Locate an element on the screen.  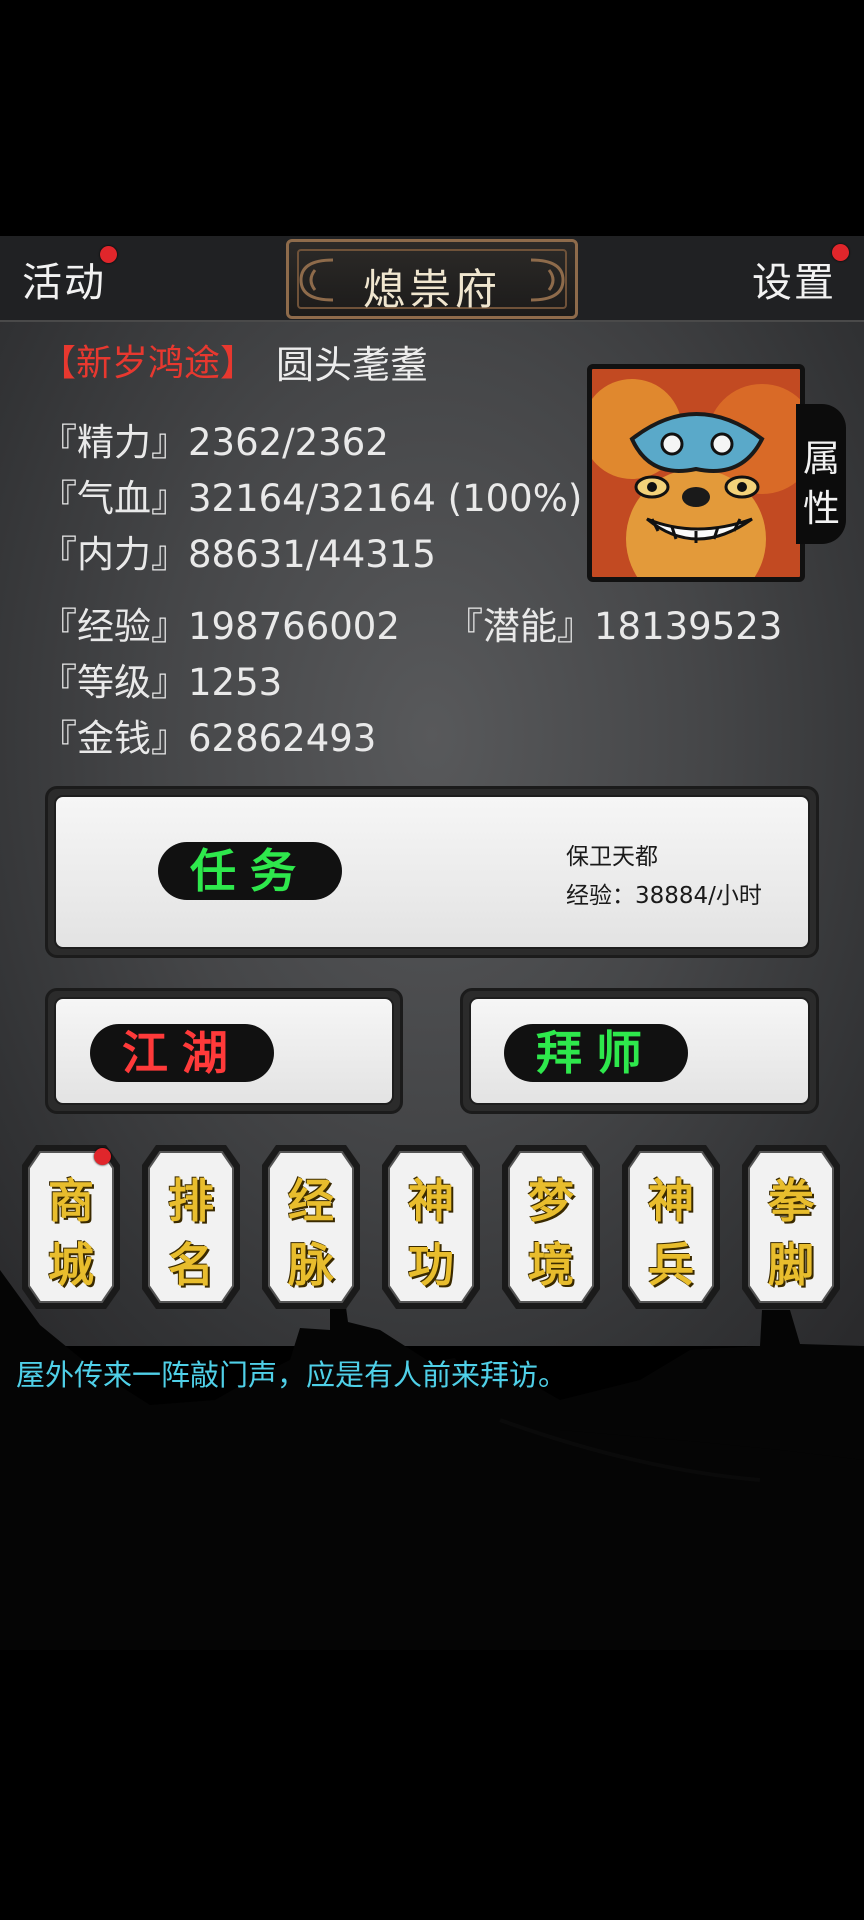
menu-dreamland: 梦 境 is located at coordinates (551, 1227).